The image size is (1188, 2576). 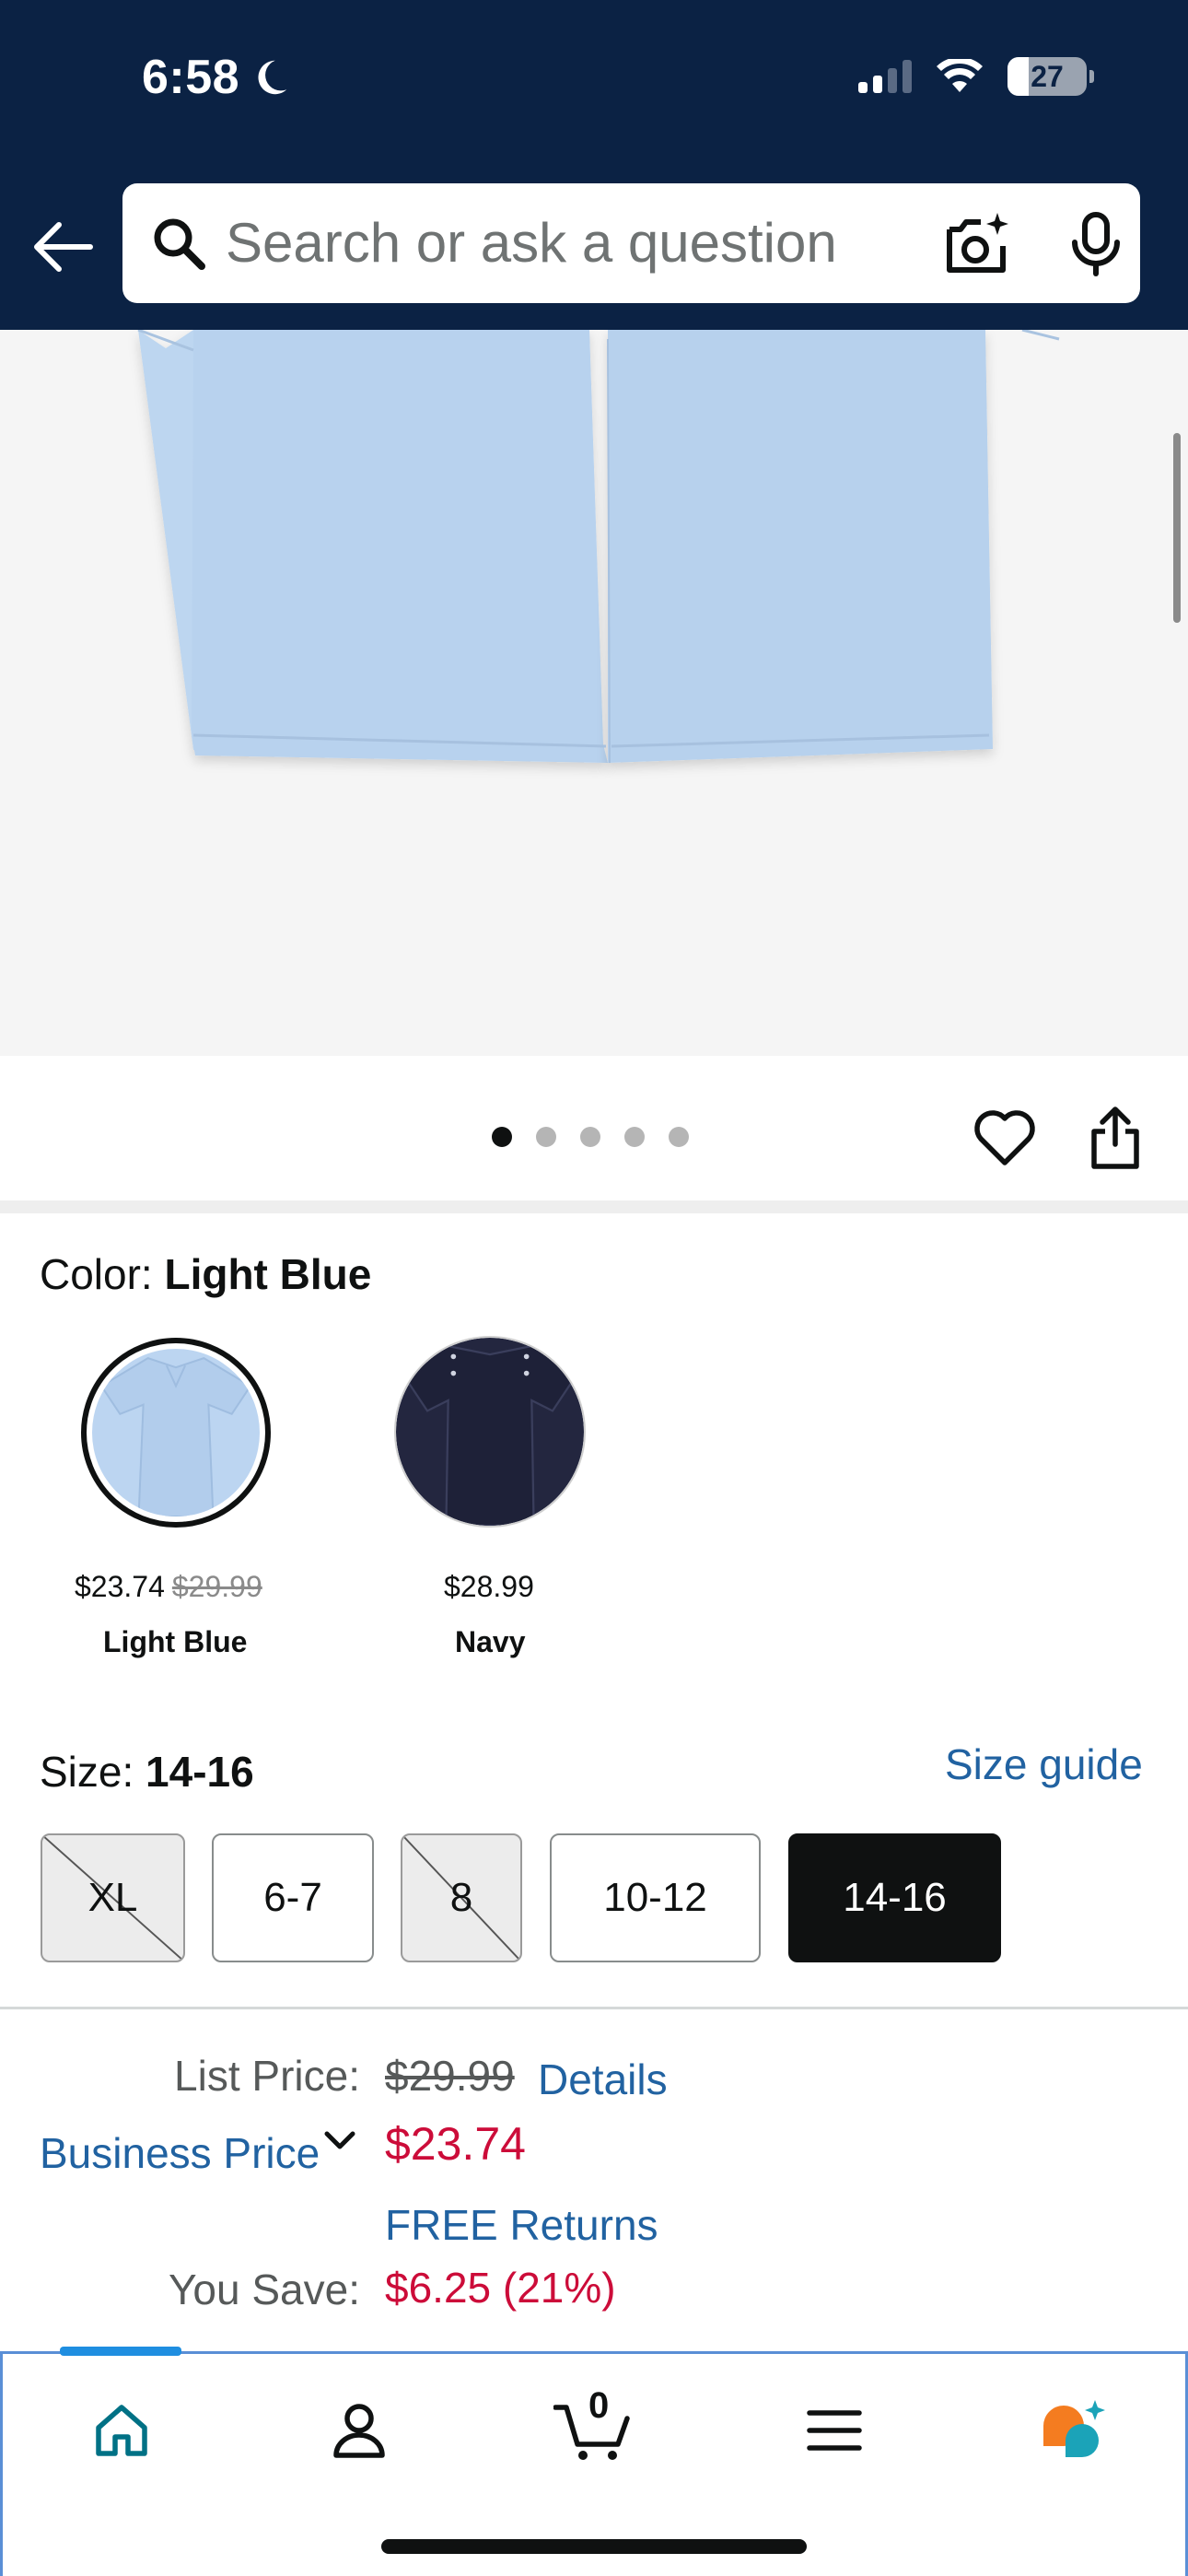 I want to click on image-pagination, so click(x=590, y=1137).